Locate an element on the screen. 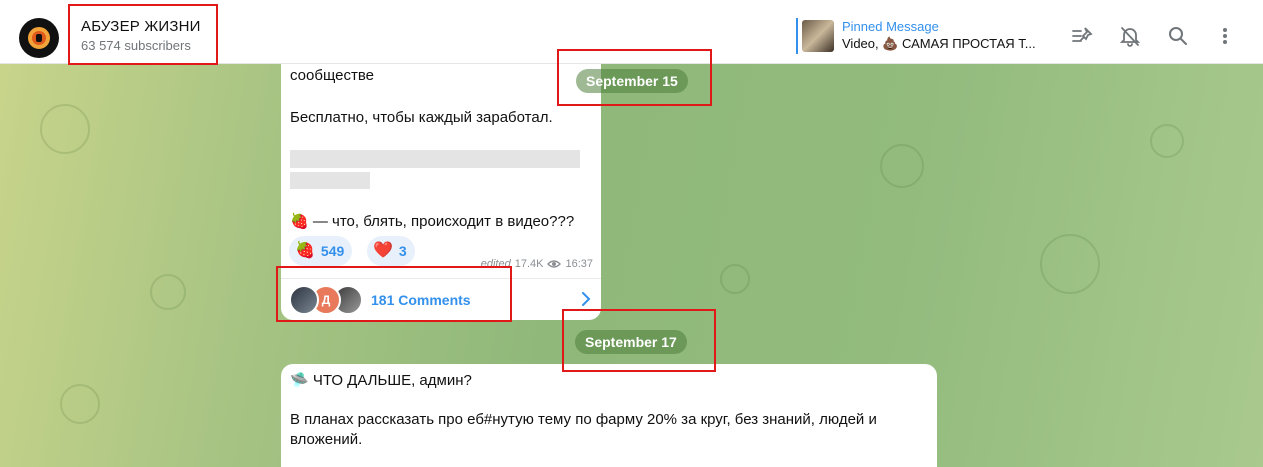 The width and height of the screenshot is (1263, 467). eye-icon is located at coordinates (554, 264).